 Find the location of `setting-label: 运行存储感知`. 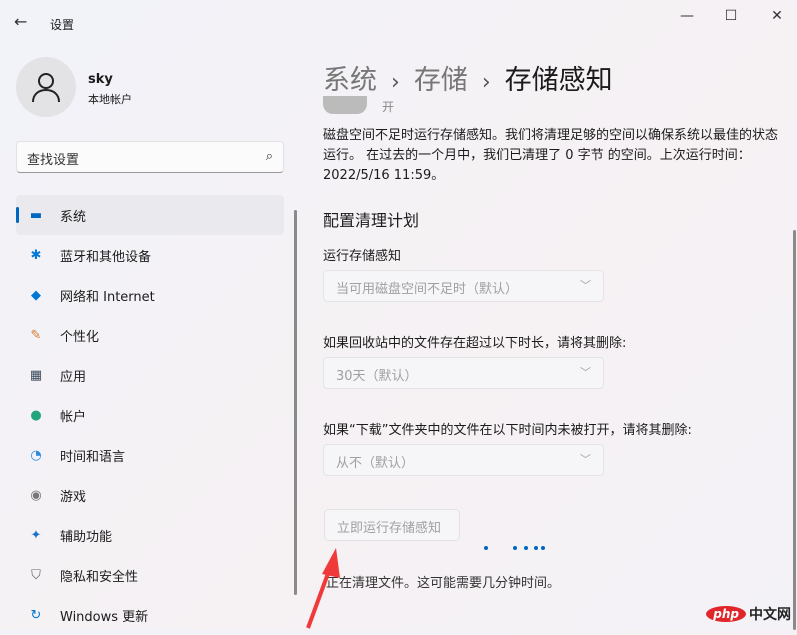

setting-label: 运行存储感知 is located at coordinates (362, 256).